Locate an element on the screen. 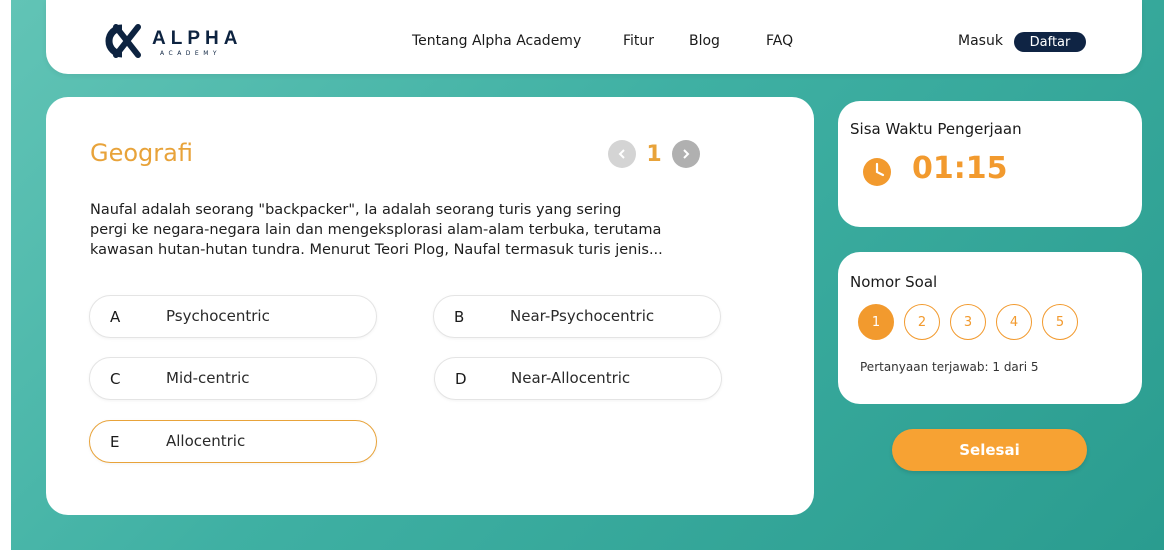 Image resolution: width=1164 pixels, height=550 pixels. question-number-2: 2 is located at coordinates (922, 322).